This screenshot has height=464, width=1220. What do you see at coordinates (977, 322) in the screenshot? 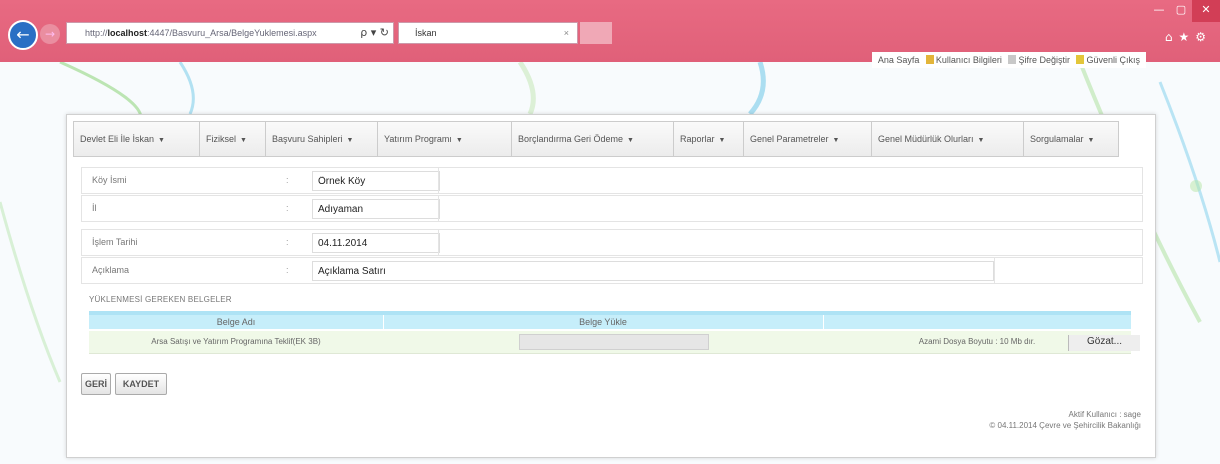
I see `column-header-size` at bounding box center [977, 322].